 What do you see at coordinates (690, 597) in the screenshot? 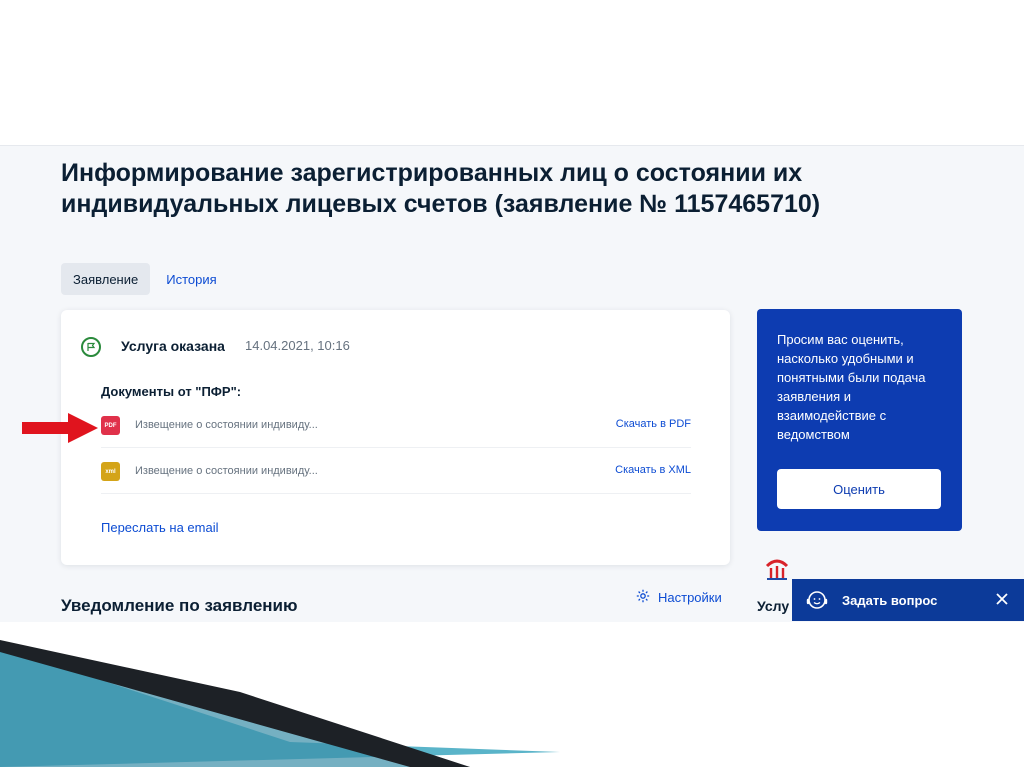
I see `settings-label: Настройки` at bounding box center [690, 597].